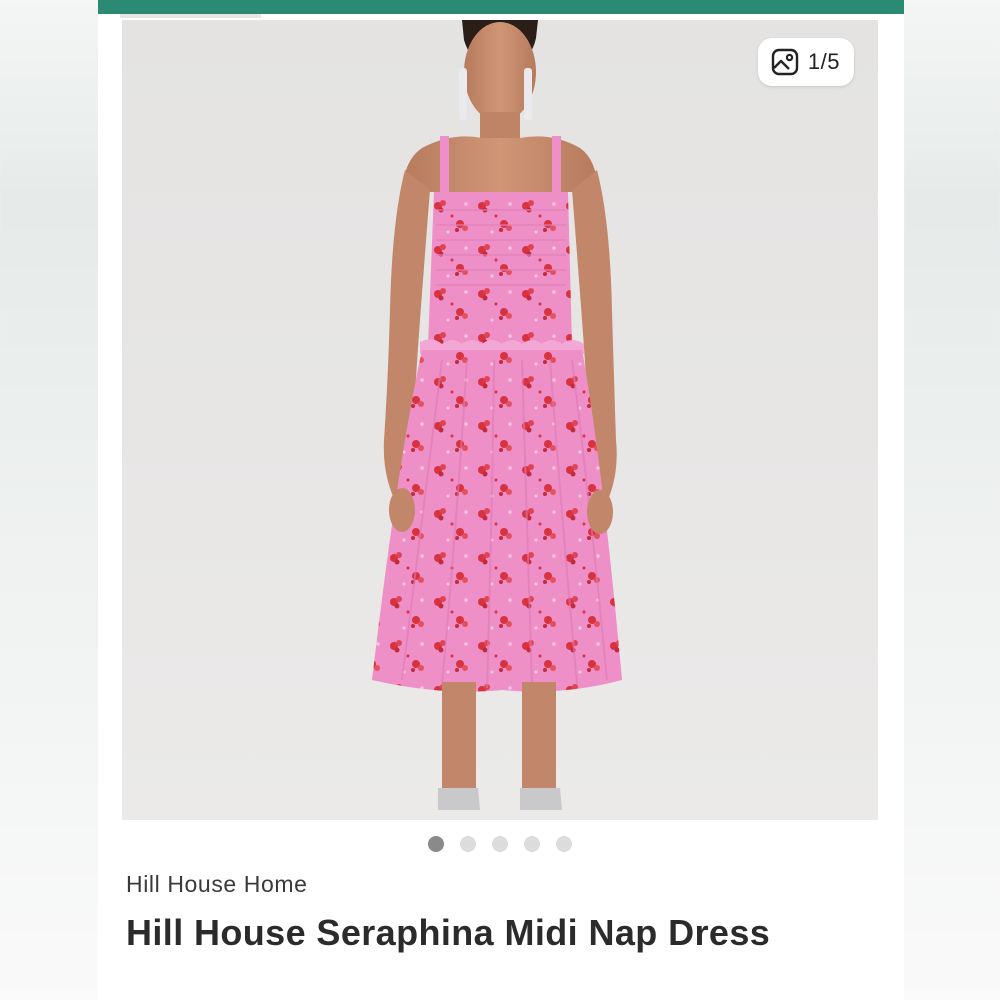  I want to click on product-title: Hill House Seraphina Midi Nap Dress, so click(448, 932).